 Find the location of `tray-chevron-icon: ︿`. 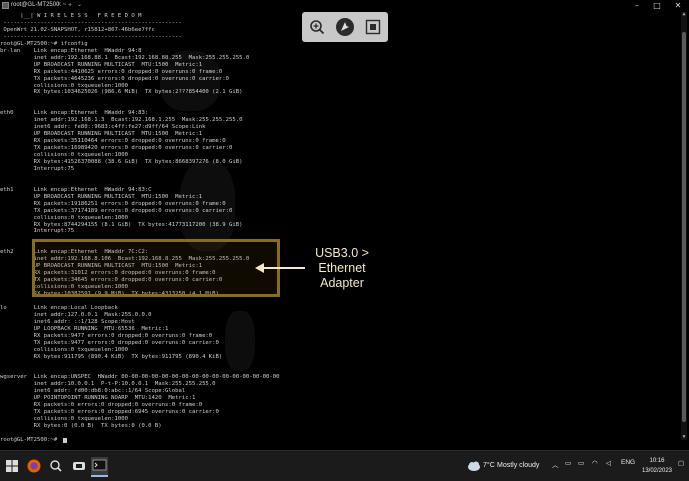

tray-chevron-icon: ︿ is located at coordinates (555, 464).